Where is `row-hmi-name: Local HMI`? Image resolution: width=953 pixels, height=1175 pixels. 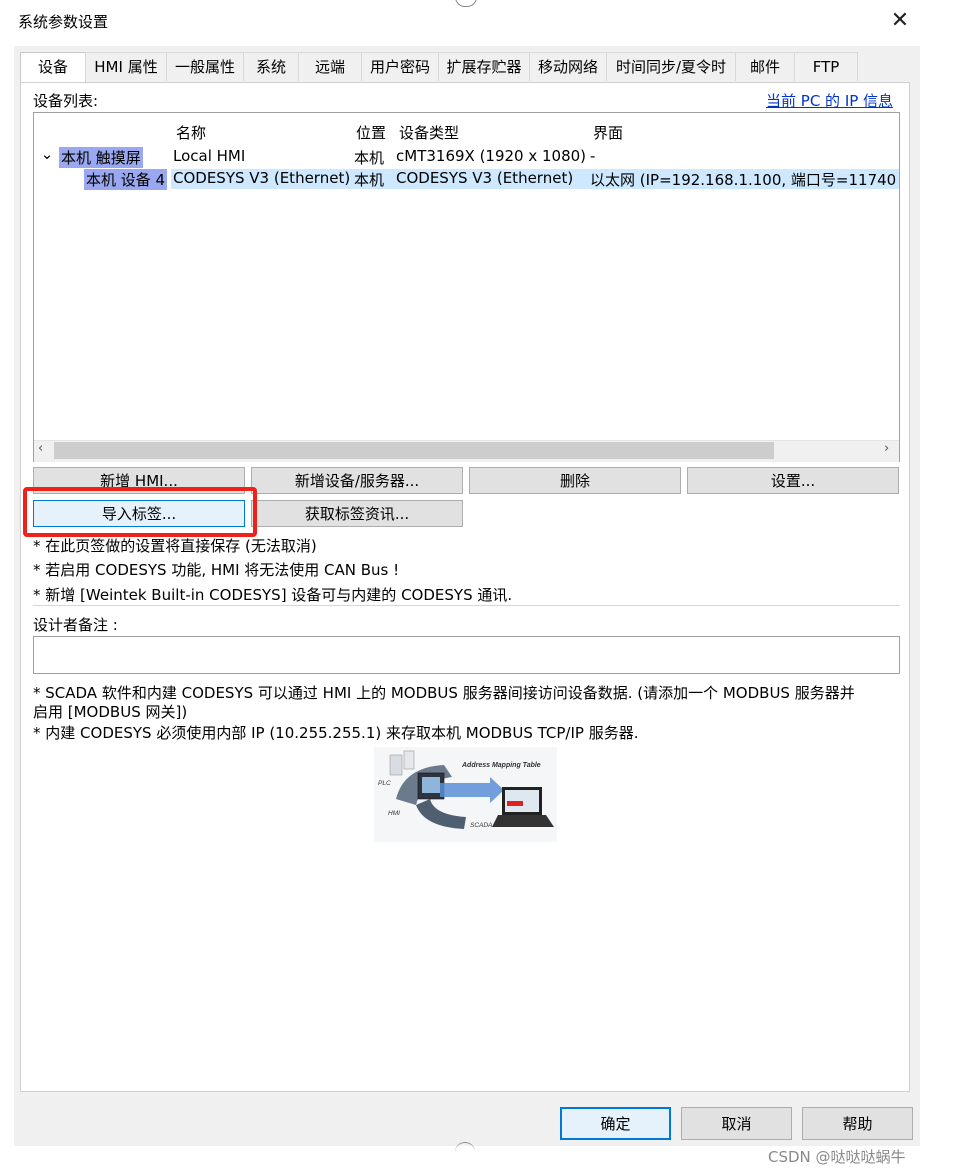 row-hmi-name: Local HMI is located at coordinates (209, 156).